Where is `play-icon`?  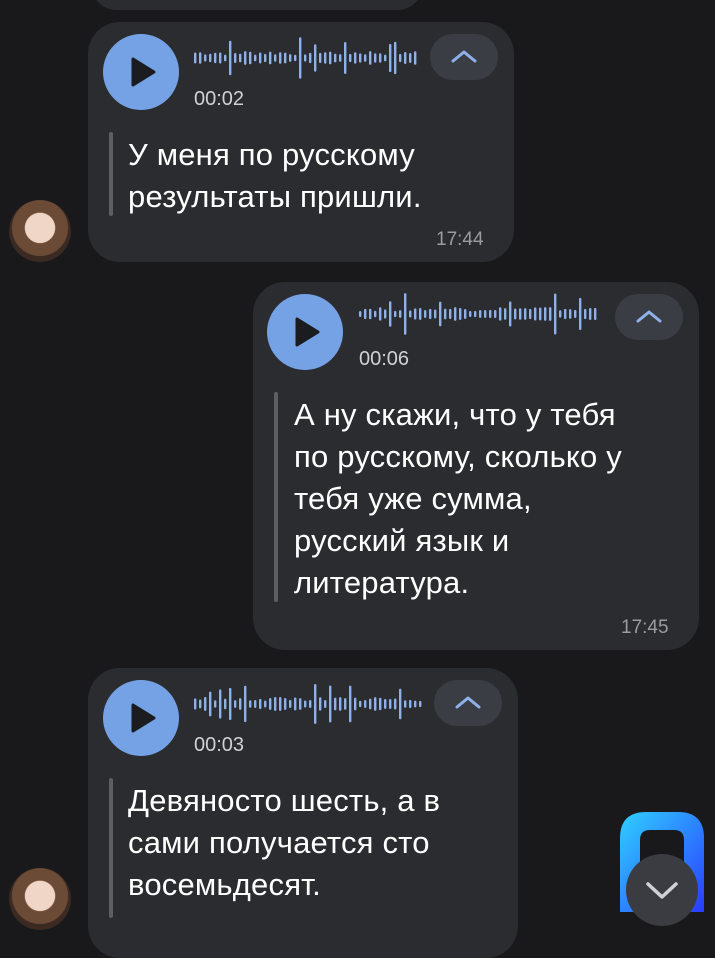 play-icon is located at coordinates (143, 718).